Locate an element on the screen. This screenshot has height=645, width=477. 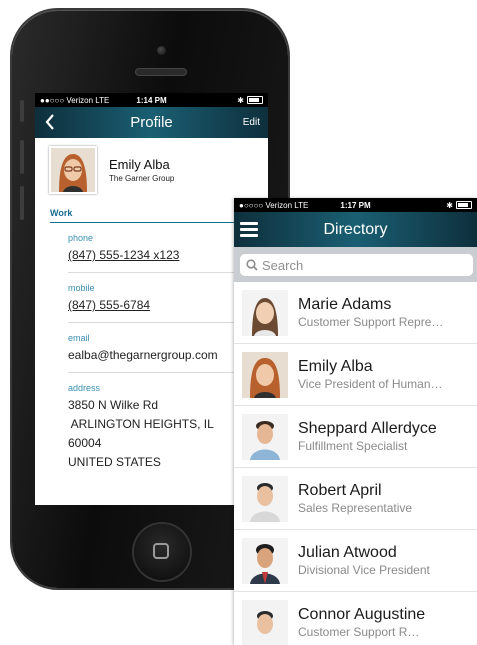
list-item-text: Robert April Sales Representative is located at coordinates (384, 498).